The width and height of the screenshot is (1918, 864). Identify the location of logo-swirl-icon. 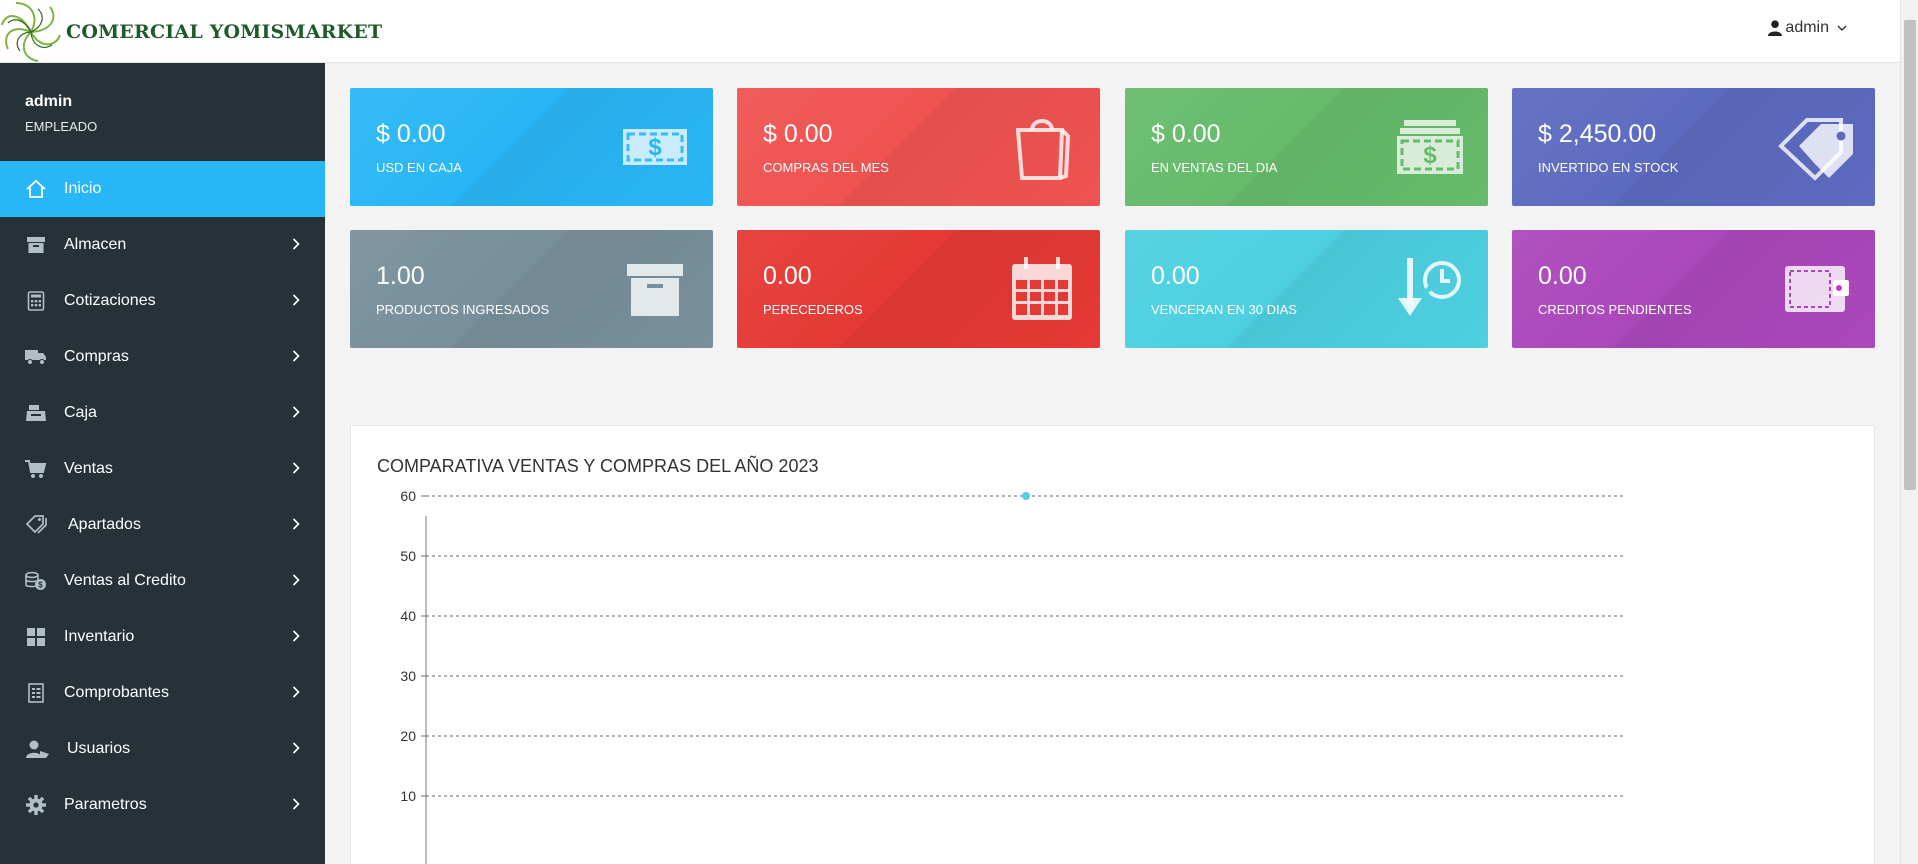
(31, 31).